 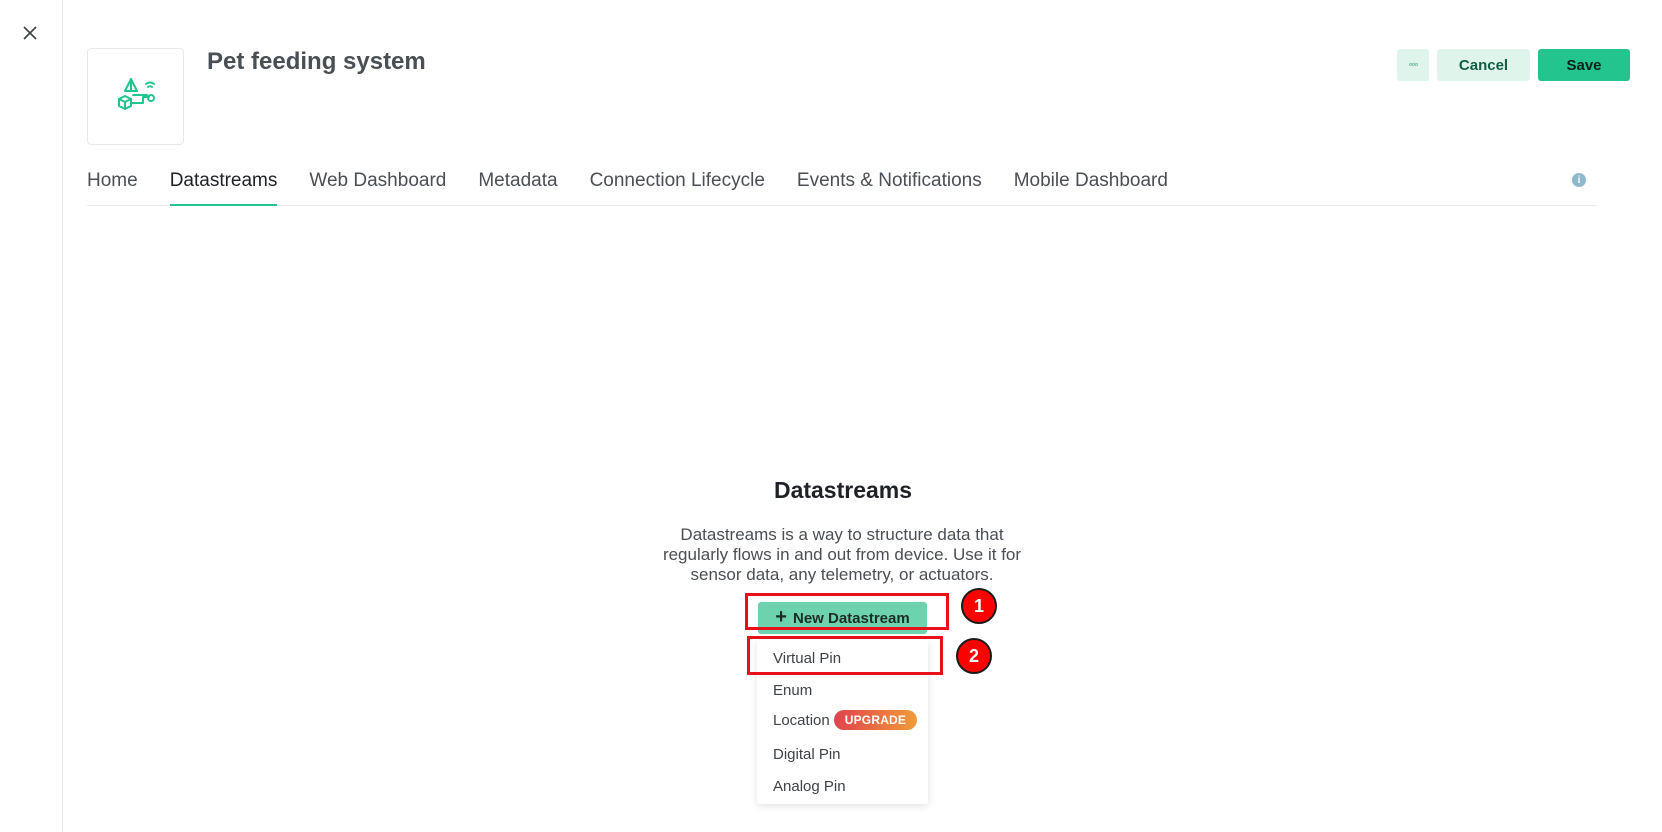 I want to click on menu-item-label: Digital Pin, so click(x=807, y=754).